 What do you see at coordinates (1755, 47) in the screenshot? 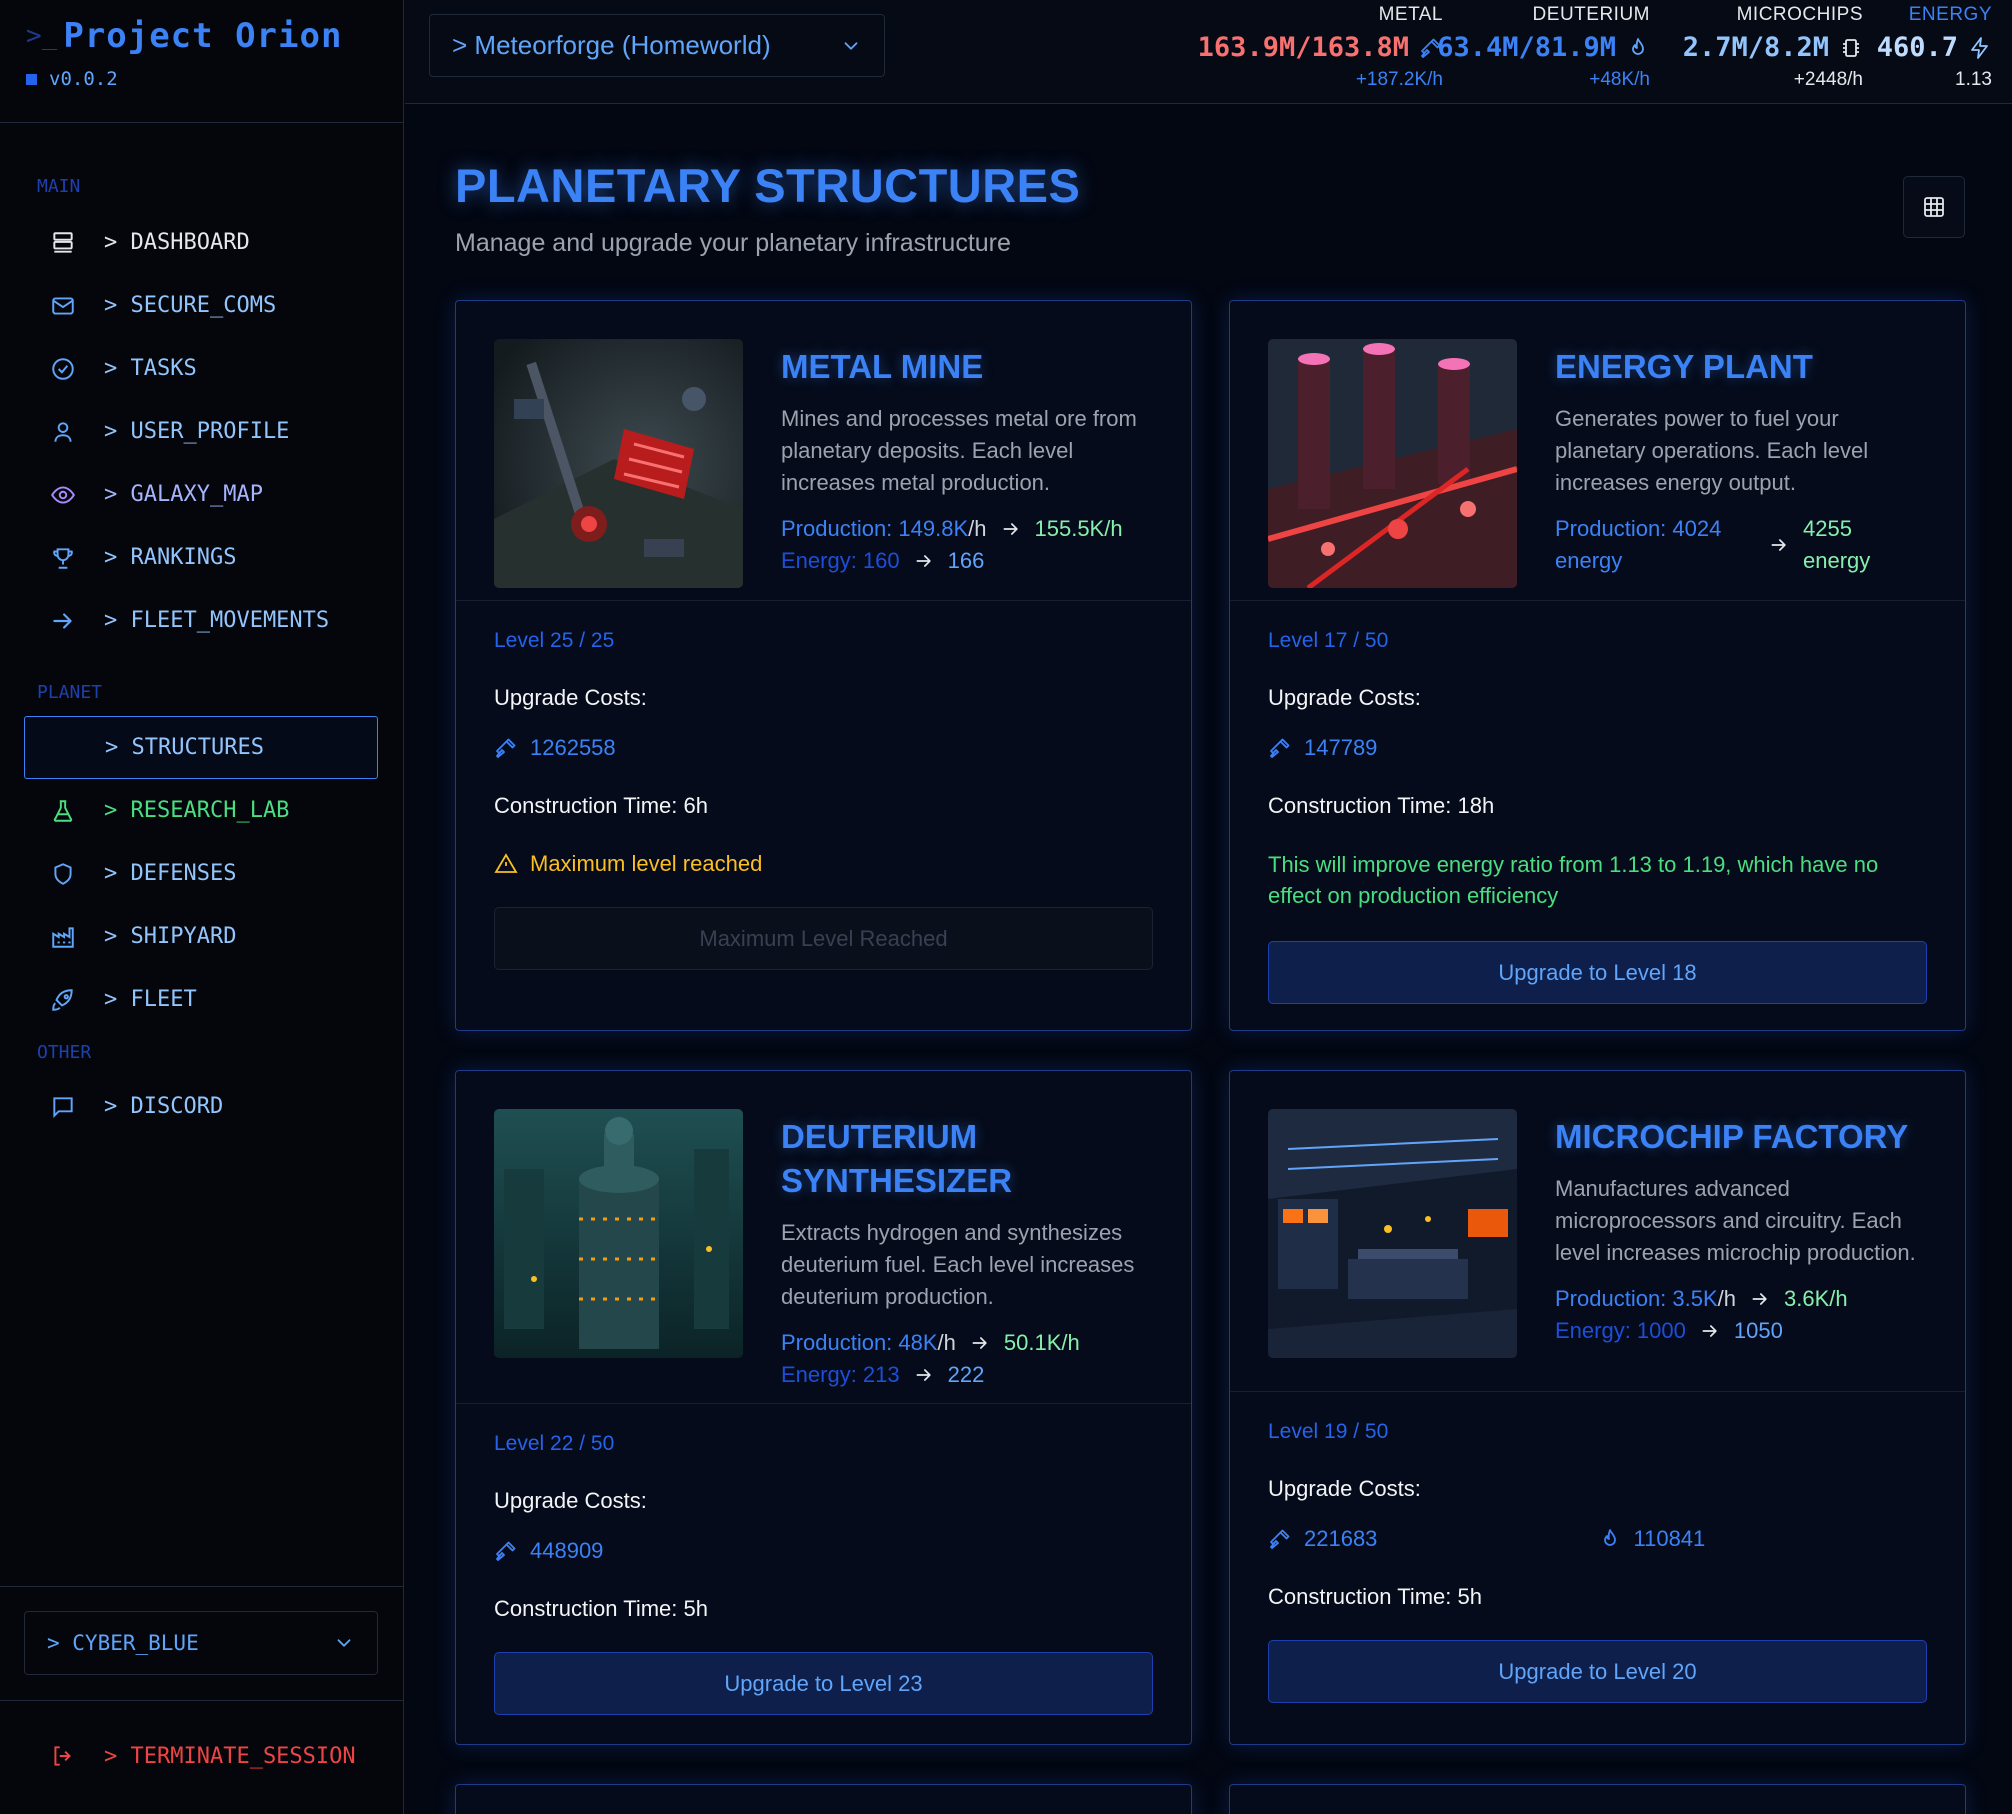
I see `resource-value: 2.7M/8.2M` at bounding box center [1755, 47].